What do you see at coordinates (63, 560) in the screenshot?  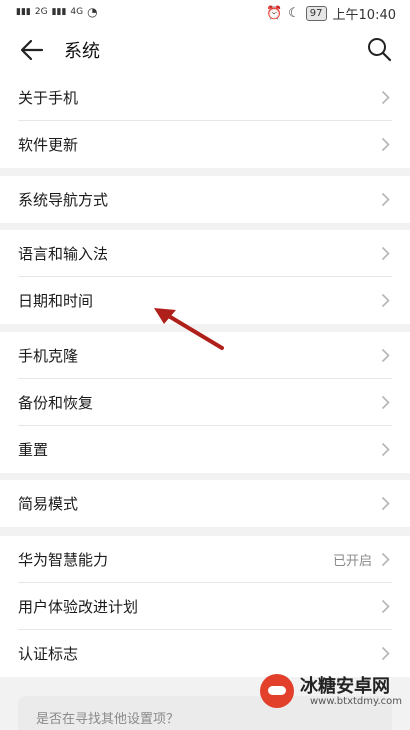 I see `settings-row-label: 华为智慧能力` at bounding box center [63, 560].